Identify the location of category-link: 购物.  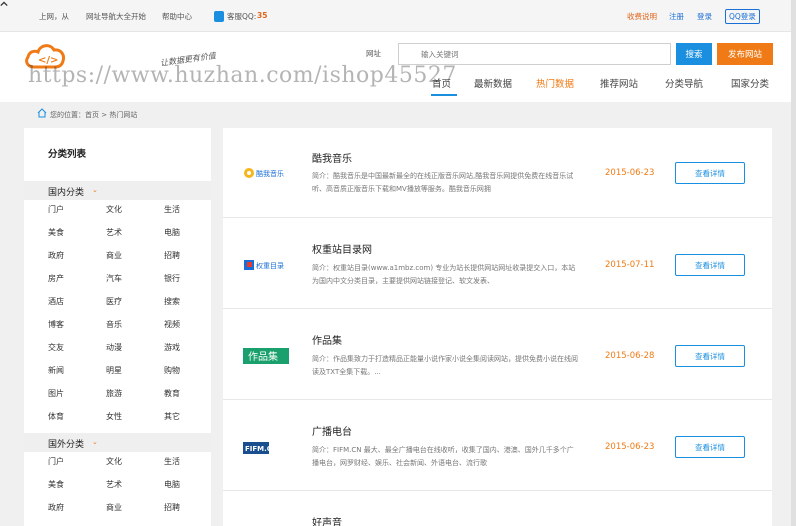
(172, 370).